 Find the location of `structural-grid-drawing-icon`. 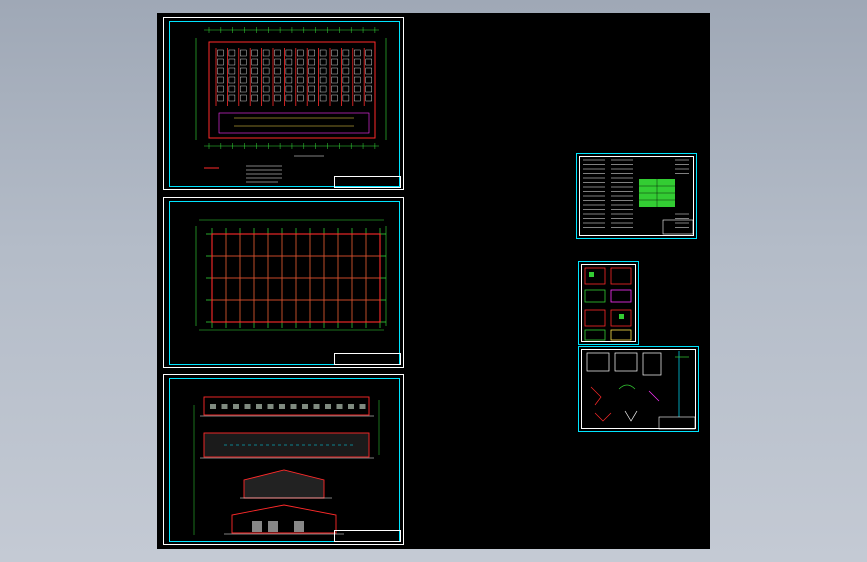

structural-grid-drawing-icon is located at coordinates (291, 275).